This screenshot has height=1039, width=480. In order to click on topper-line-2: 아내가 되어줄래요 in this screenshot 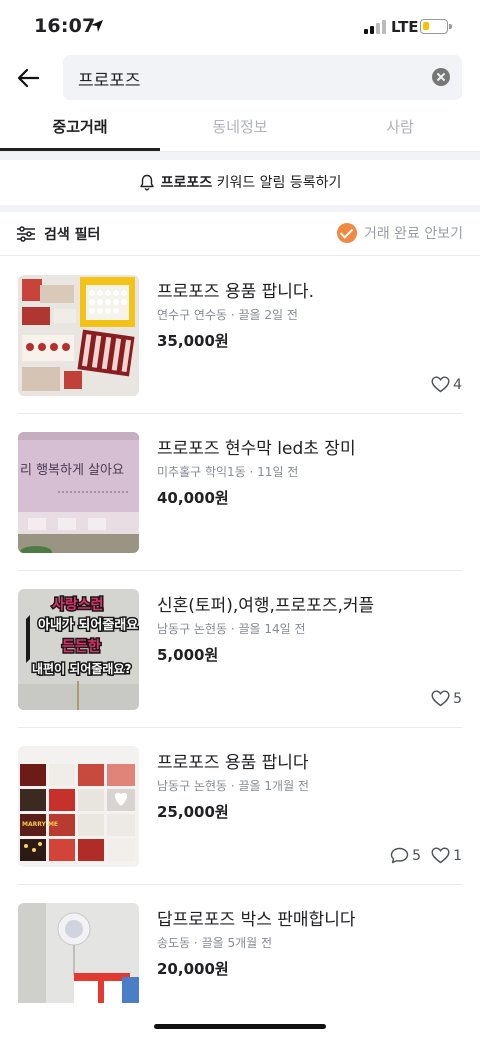, I will do `click(88, 625)`.